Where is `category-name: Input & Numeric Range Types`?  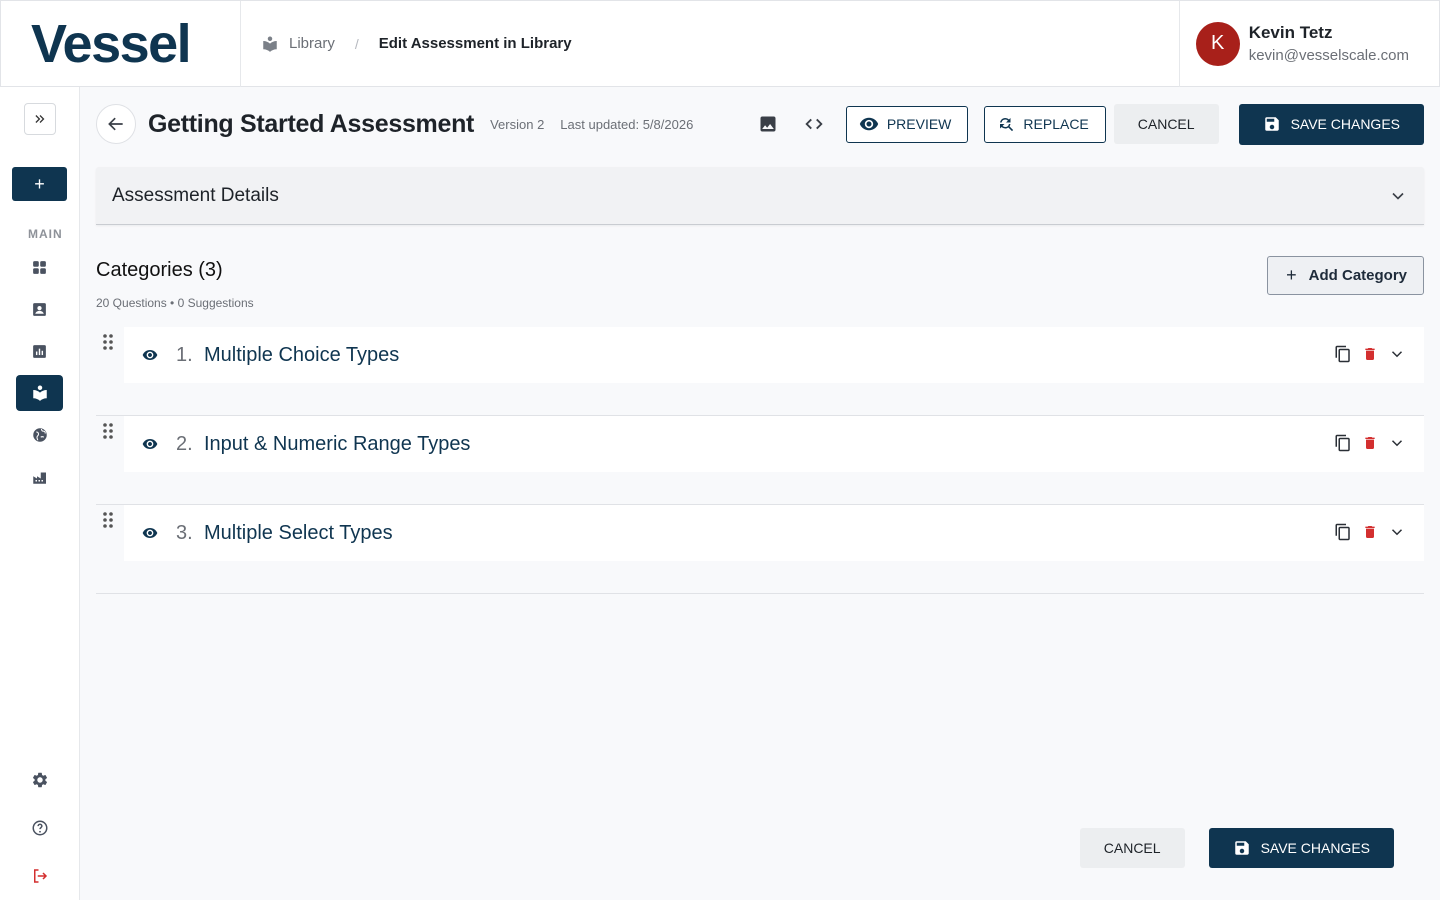
category-name: Input & Numeric Range Types is located at coordinates (337, 443).